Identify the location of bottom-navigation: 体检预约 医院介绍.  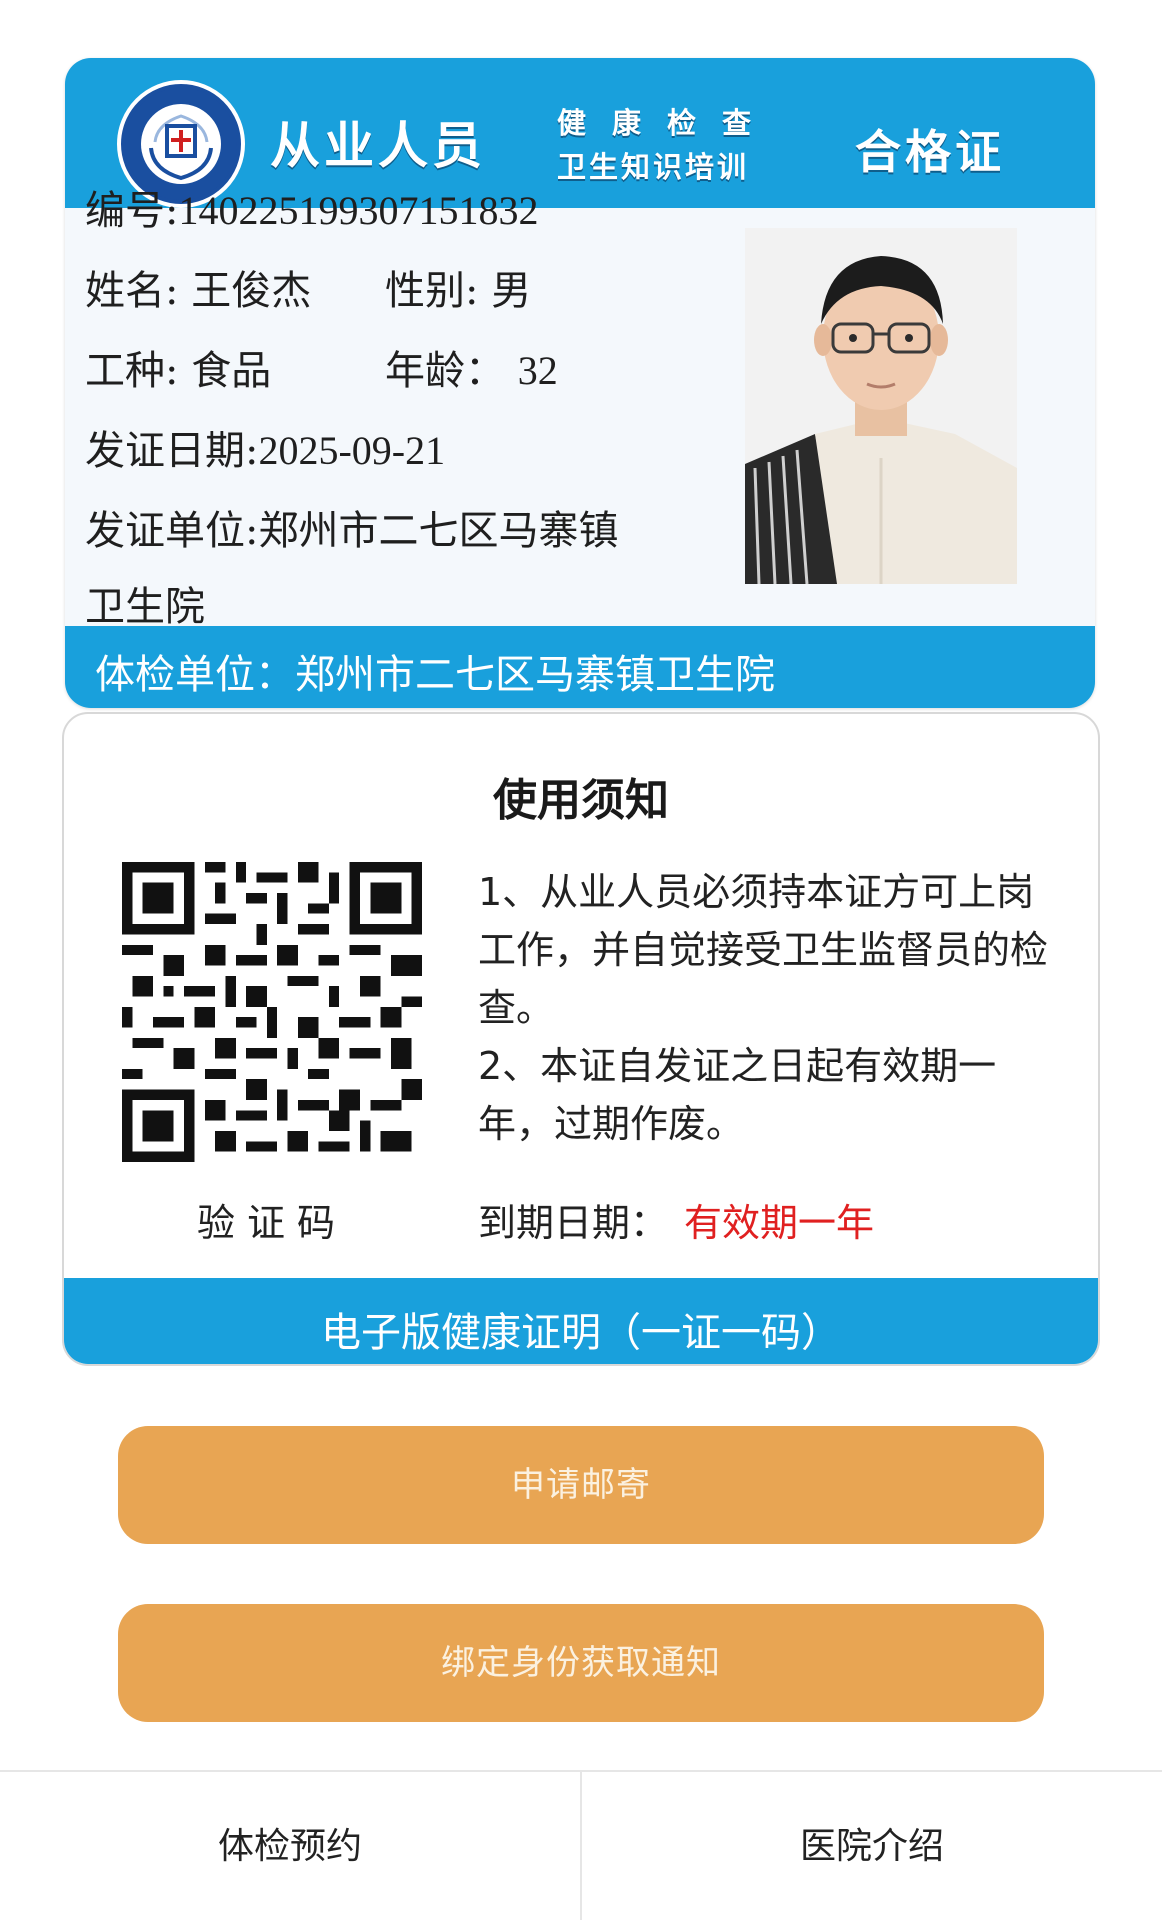
(581, 1845).